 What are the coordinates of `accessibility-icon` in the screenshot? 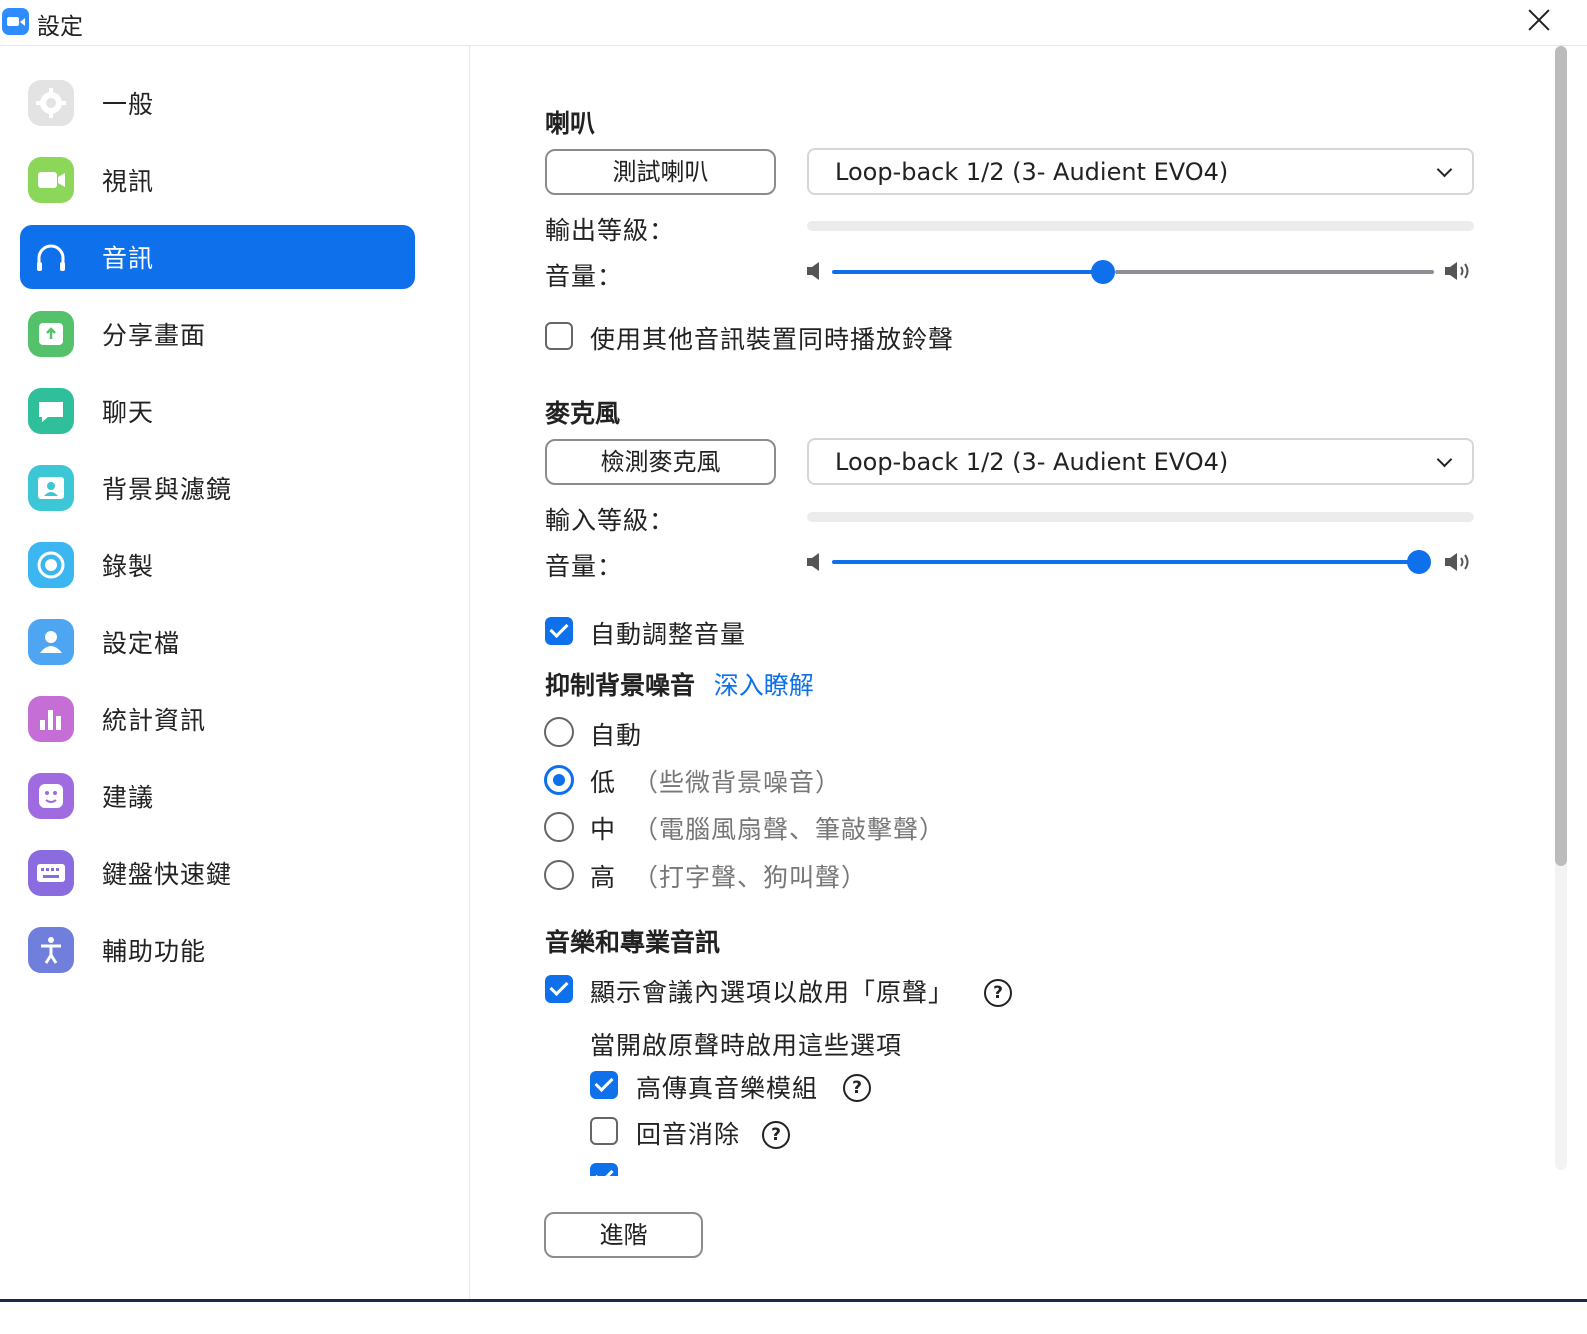 It's located at (51, 950).